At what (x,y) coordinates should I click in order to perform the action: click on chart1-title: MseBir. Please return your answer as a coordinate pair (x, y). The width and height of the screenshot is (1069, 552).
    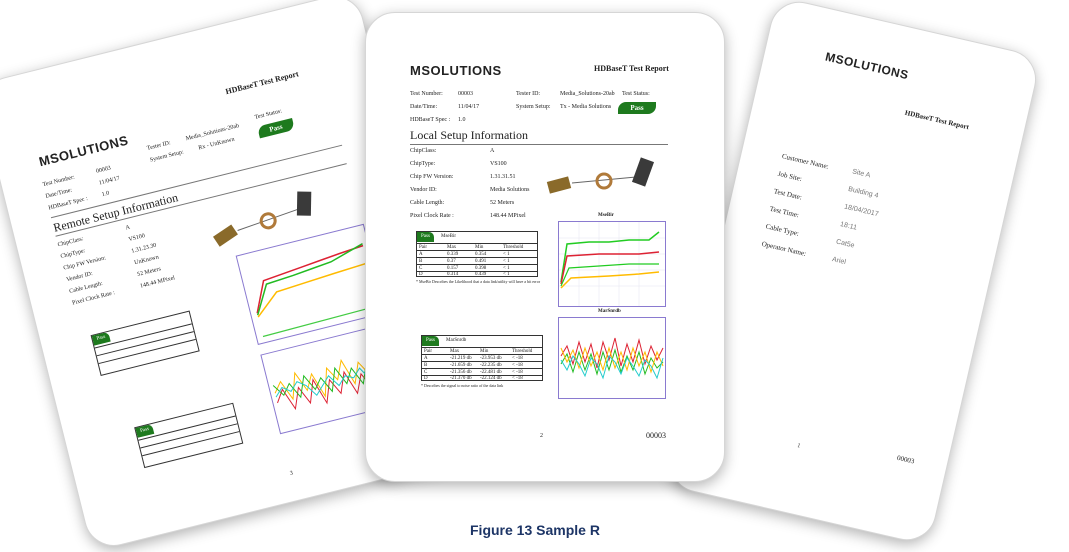
    Looking at the image, I should click on (606, 215).